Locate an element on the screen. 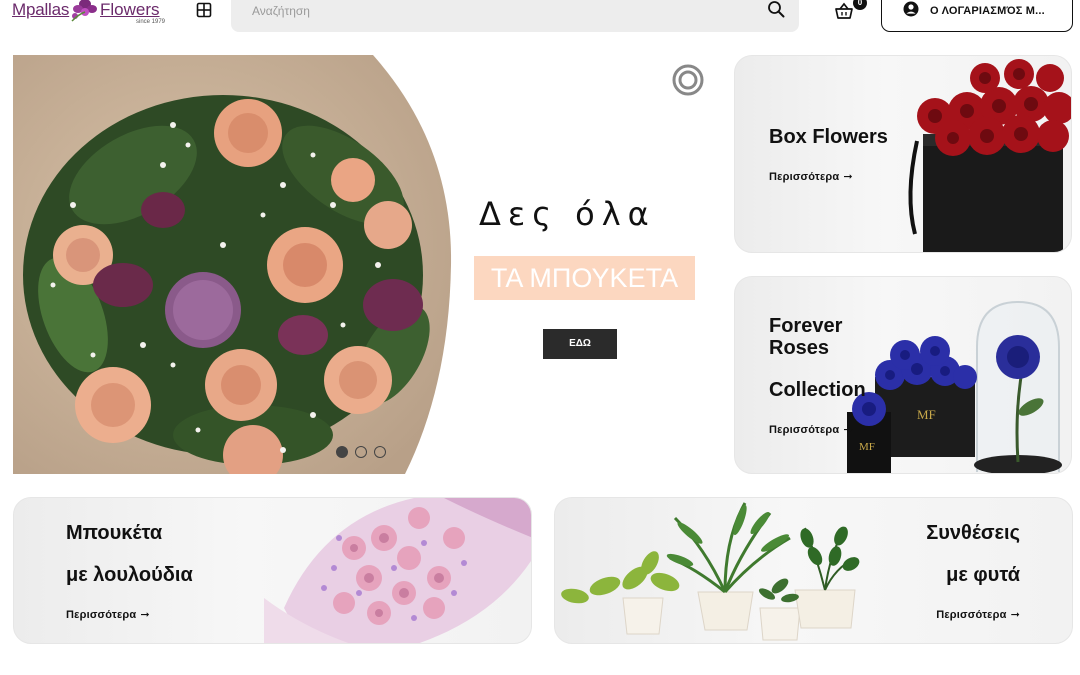 The width and height of the screenshot is (1080, 675). card-bouquets-title-line2: με λουλούδια is located at coordinates (129, 575).